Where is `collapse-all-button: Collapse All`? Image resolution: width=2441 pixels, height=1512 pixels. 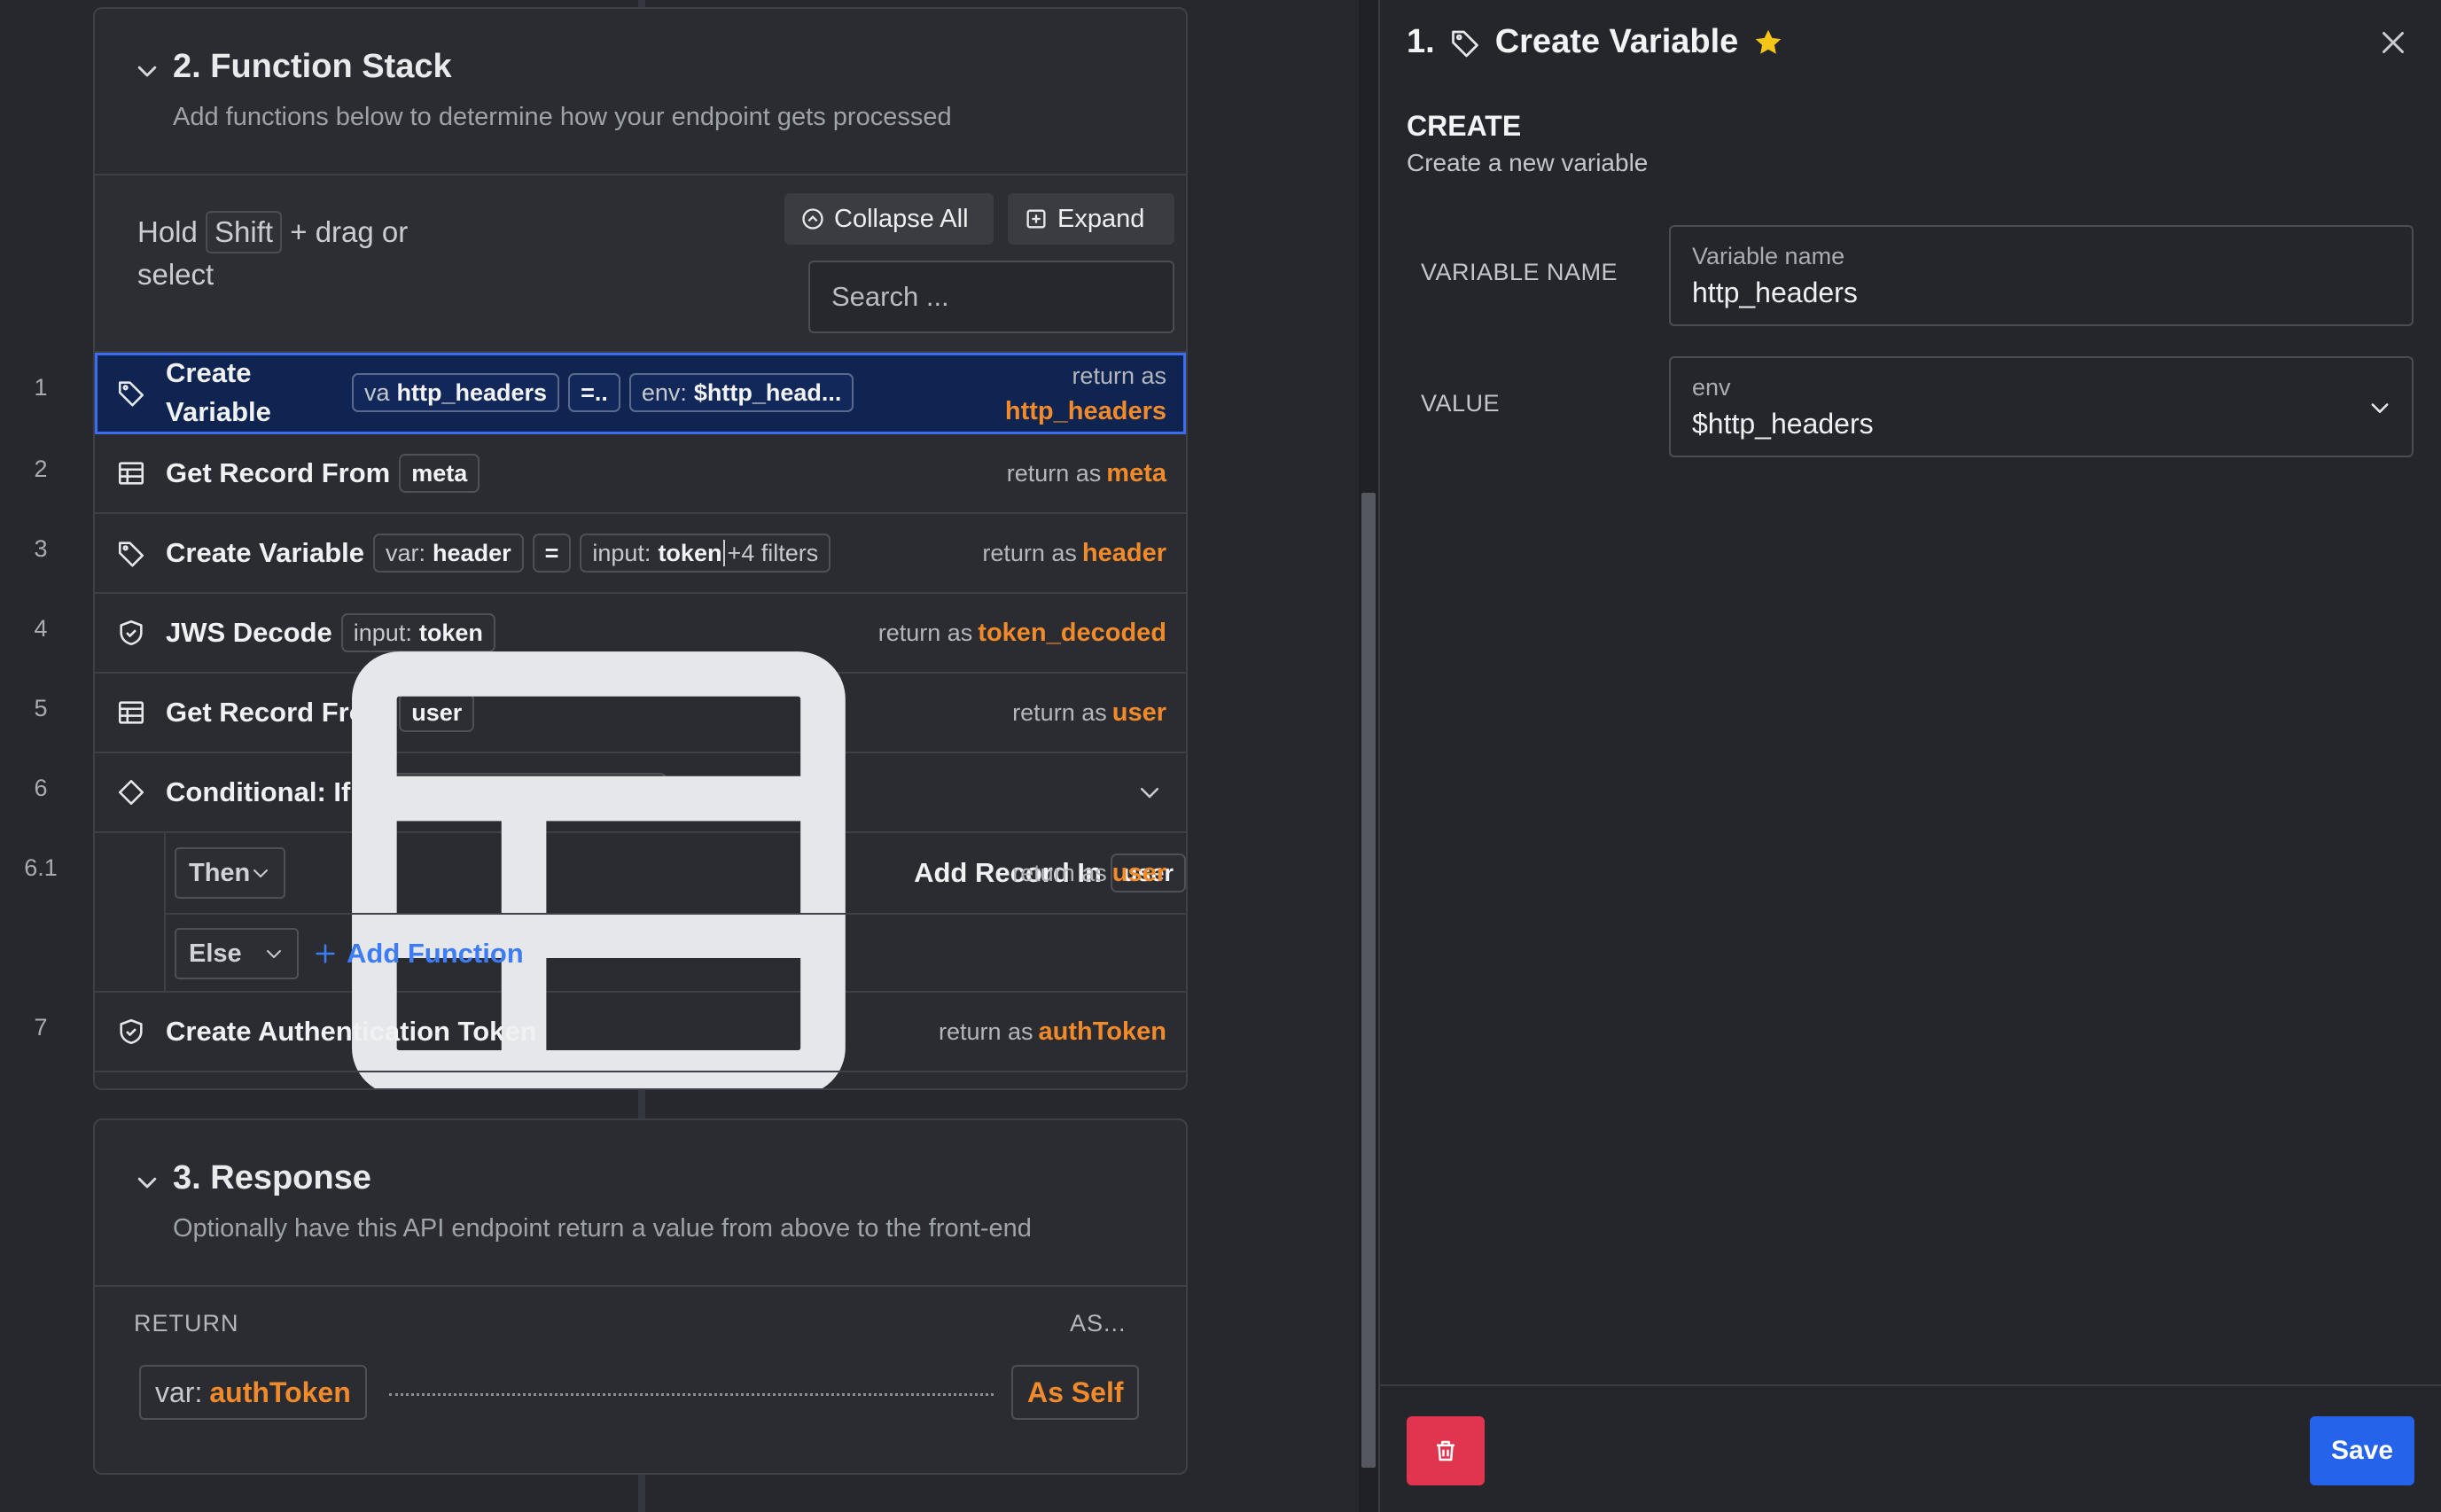 collapse-all-button: Collapse All is located at coordinates (889, 219).